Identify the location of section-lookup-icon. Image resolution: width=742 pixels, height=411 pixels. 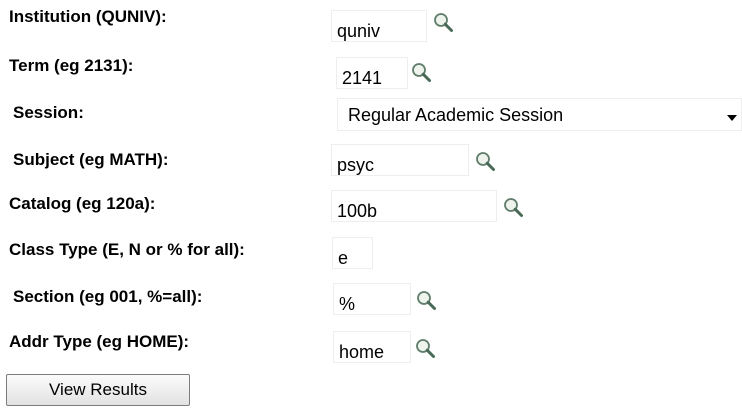
(426, 300).